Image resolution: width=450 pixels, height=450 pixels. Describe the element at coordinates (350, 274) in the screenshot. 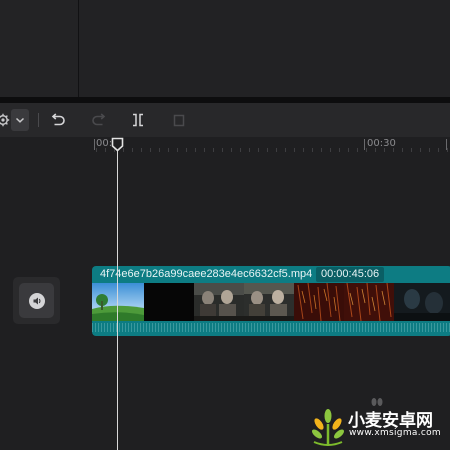

I see `clip-duration: 00:00:45:06` at that location.